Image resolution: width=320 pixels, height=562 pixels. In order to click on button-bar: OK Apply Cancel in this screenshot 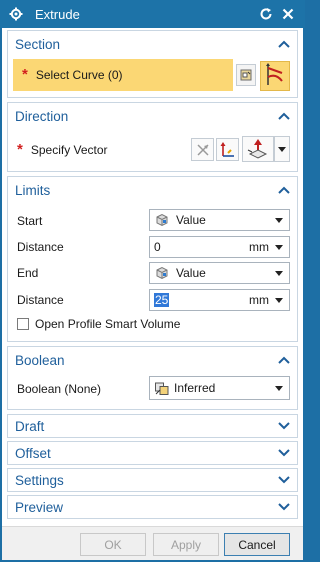, I will do `click(152, 543)`.